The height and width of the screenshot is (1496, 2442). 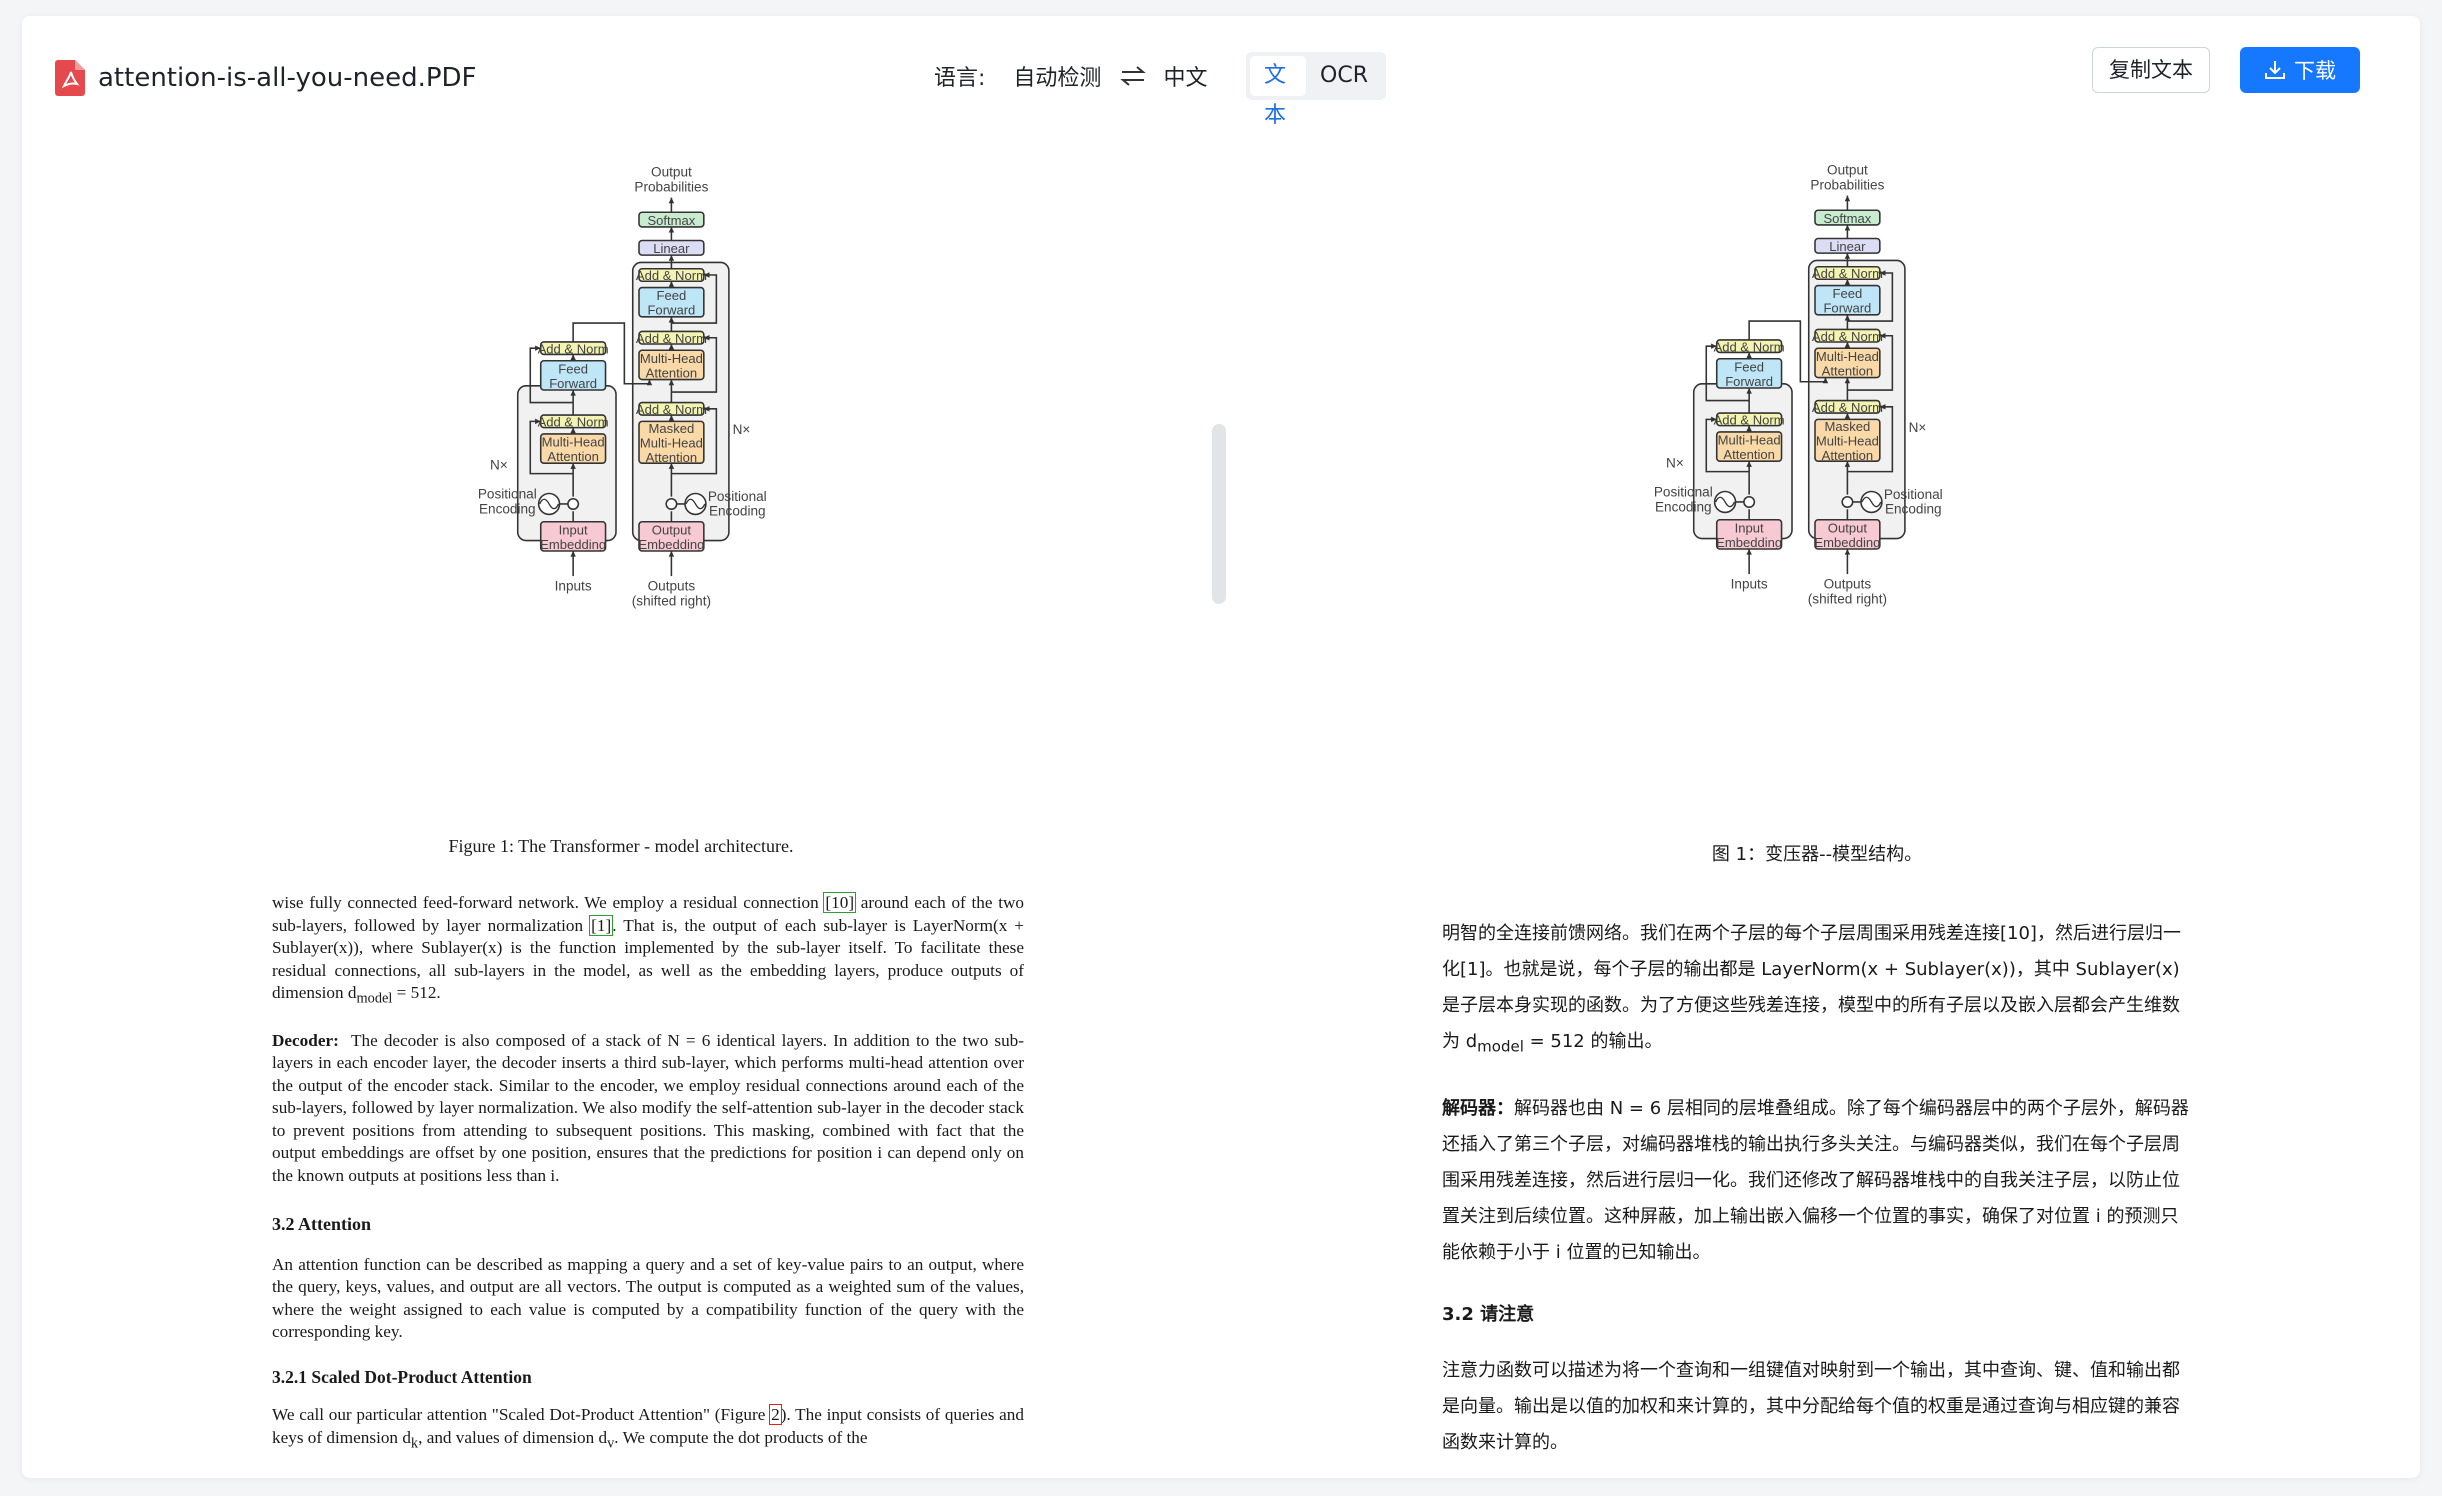 I want to click on download-button: 下载, so click(x=2300, y=70).